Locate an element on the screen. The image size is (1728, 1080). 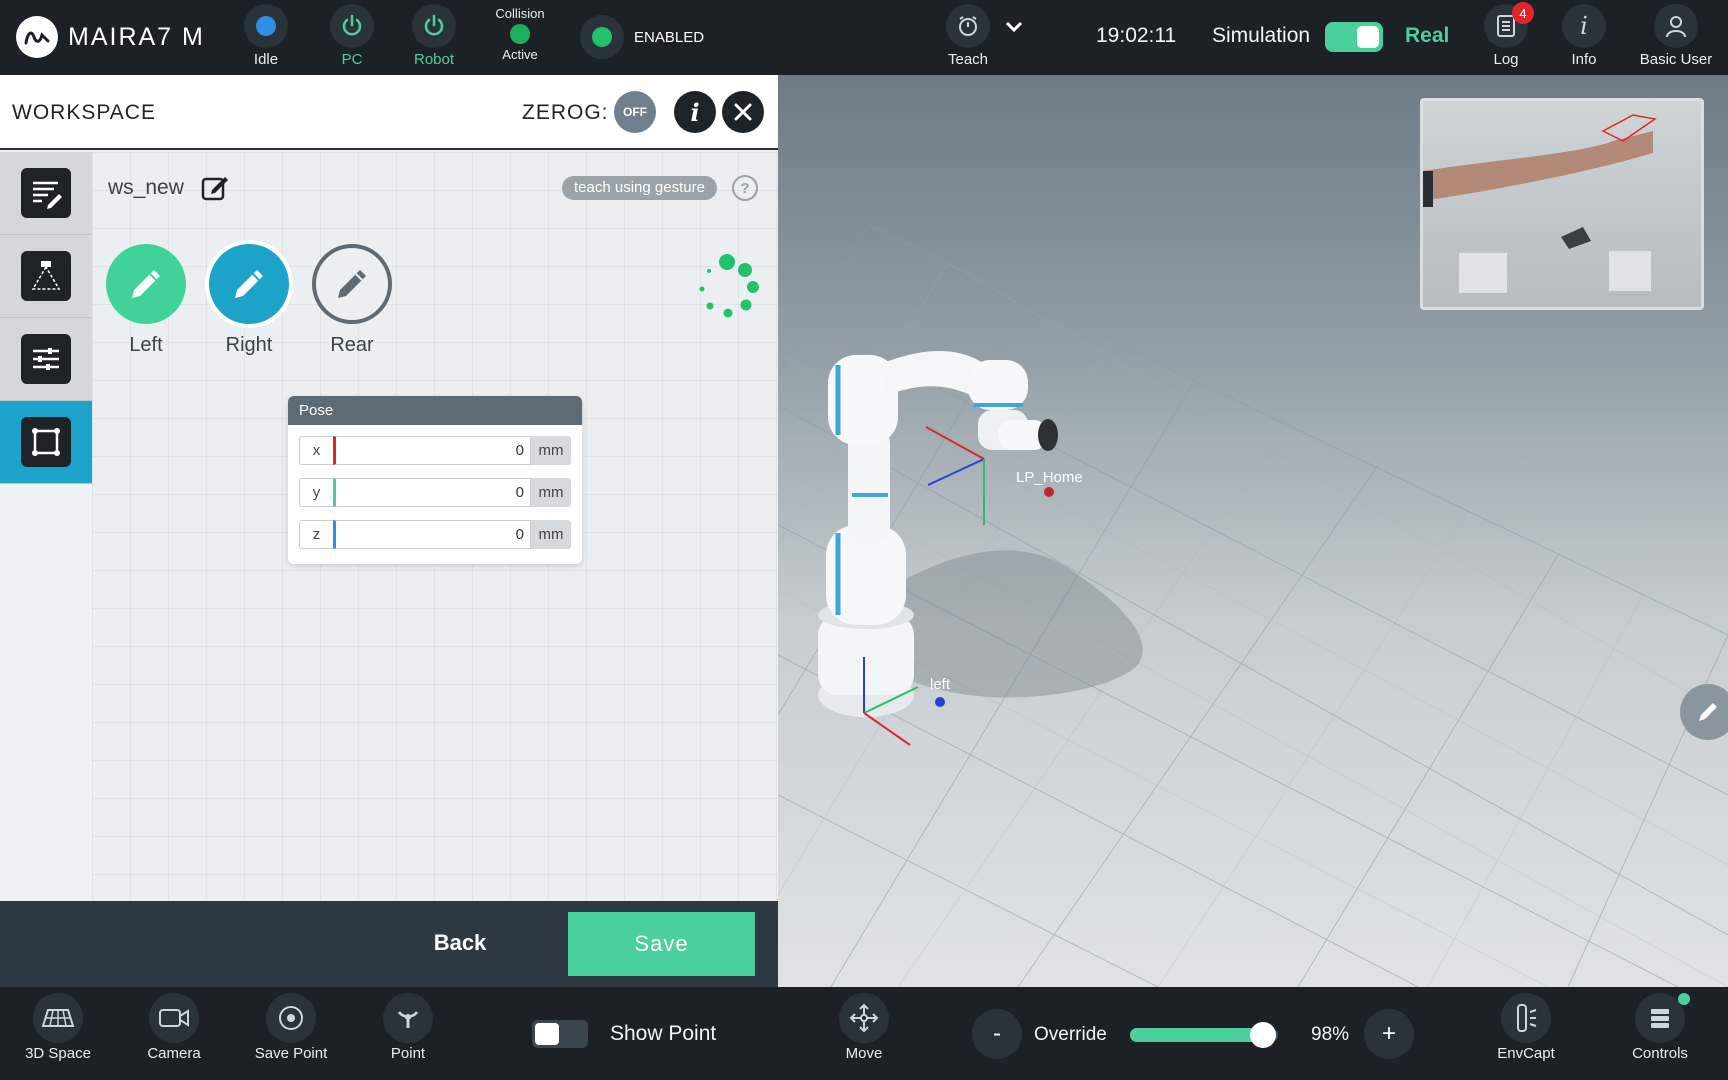
side-tabs is located at coordinates (46, 318).